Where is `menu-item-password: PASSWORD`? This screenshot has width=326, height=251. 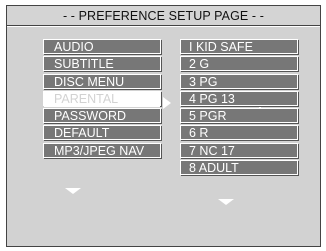
menu-item-password: PASSWORD is located at coordinates (102, 116).